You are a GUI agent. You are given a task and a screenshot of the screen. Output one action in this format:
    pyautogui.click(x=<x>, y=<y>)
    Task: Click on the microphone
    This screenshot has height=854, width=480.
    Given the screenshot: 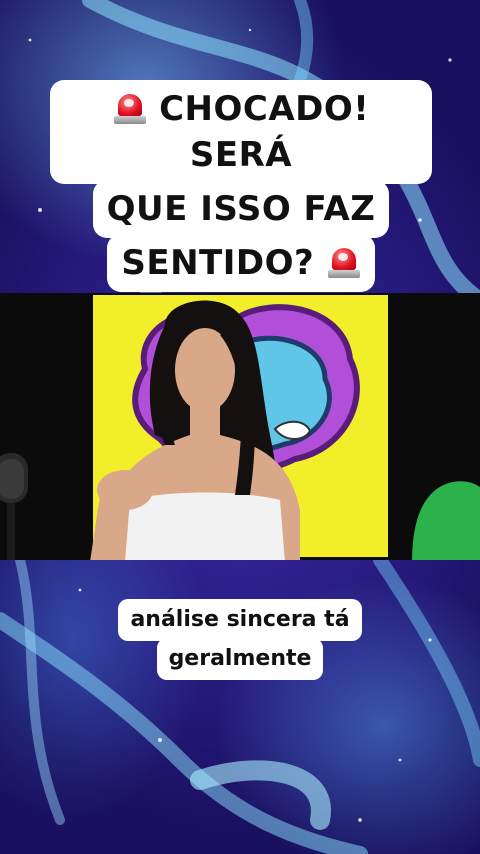 What is the action you would take?
    pyautogui.click(x=14, y=506)
    